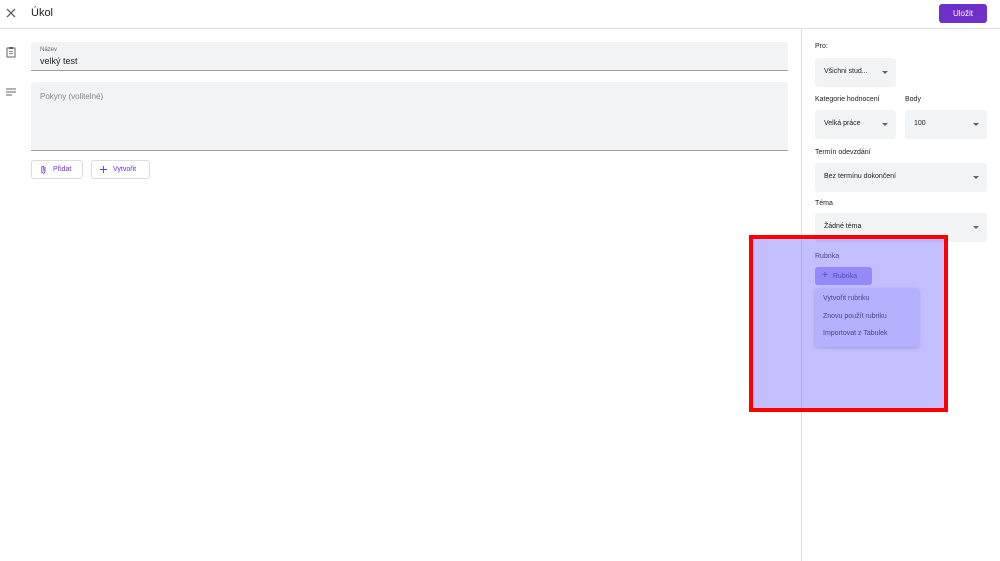  I want to click on instructions-field: Pokyny (volitelné), so click(409, 116).